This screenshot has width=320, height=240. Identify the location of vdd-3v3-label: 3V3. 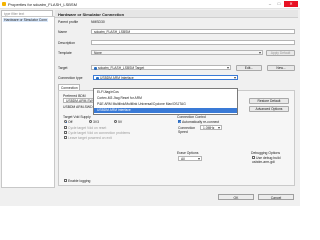
(96, 121).